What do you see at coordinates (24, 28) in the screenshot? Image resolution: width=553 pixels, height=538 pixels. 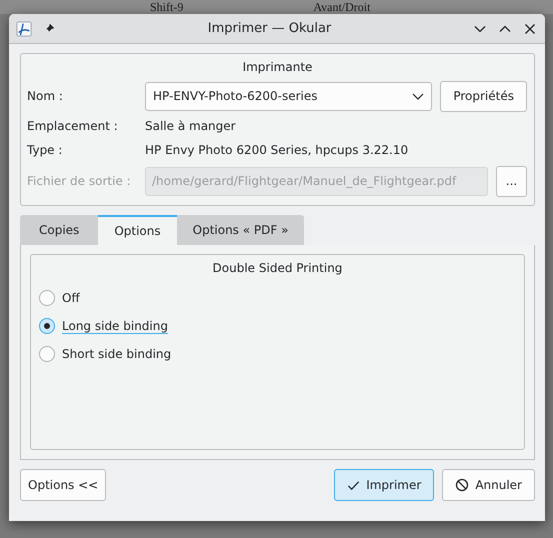 I see `app-icon` at bounding box center [24, 28].